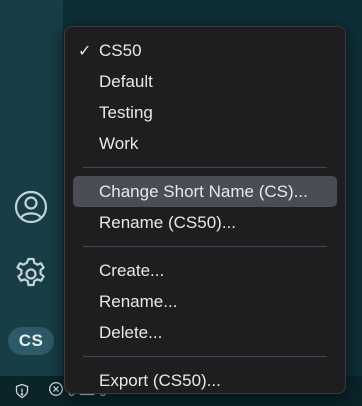  I want to click on error-icon, so click(56, 391).